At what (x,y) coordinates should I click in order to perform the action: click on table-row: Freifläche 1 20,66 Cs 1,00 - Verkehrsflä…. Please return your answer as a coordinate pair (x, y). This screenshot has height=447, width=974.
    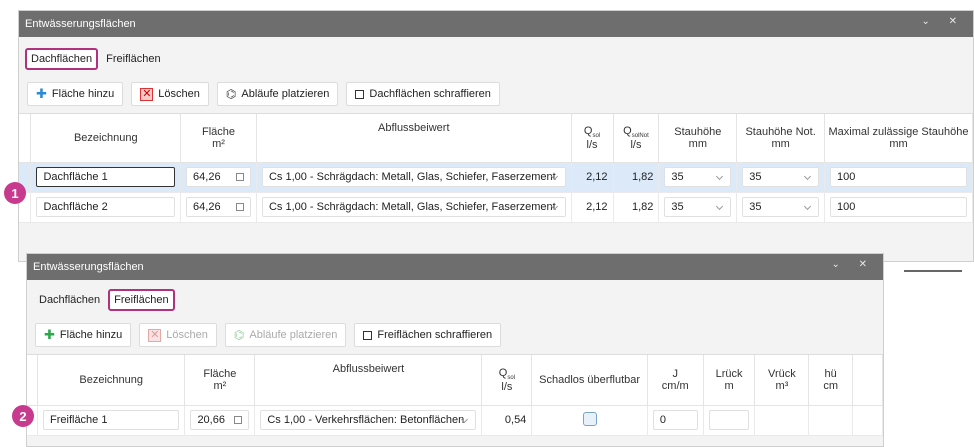
    Looking at the image, I should click on (455, 420).